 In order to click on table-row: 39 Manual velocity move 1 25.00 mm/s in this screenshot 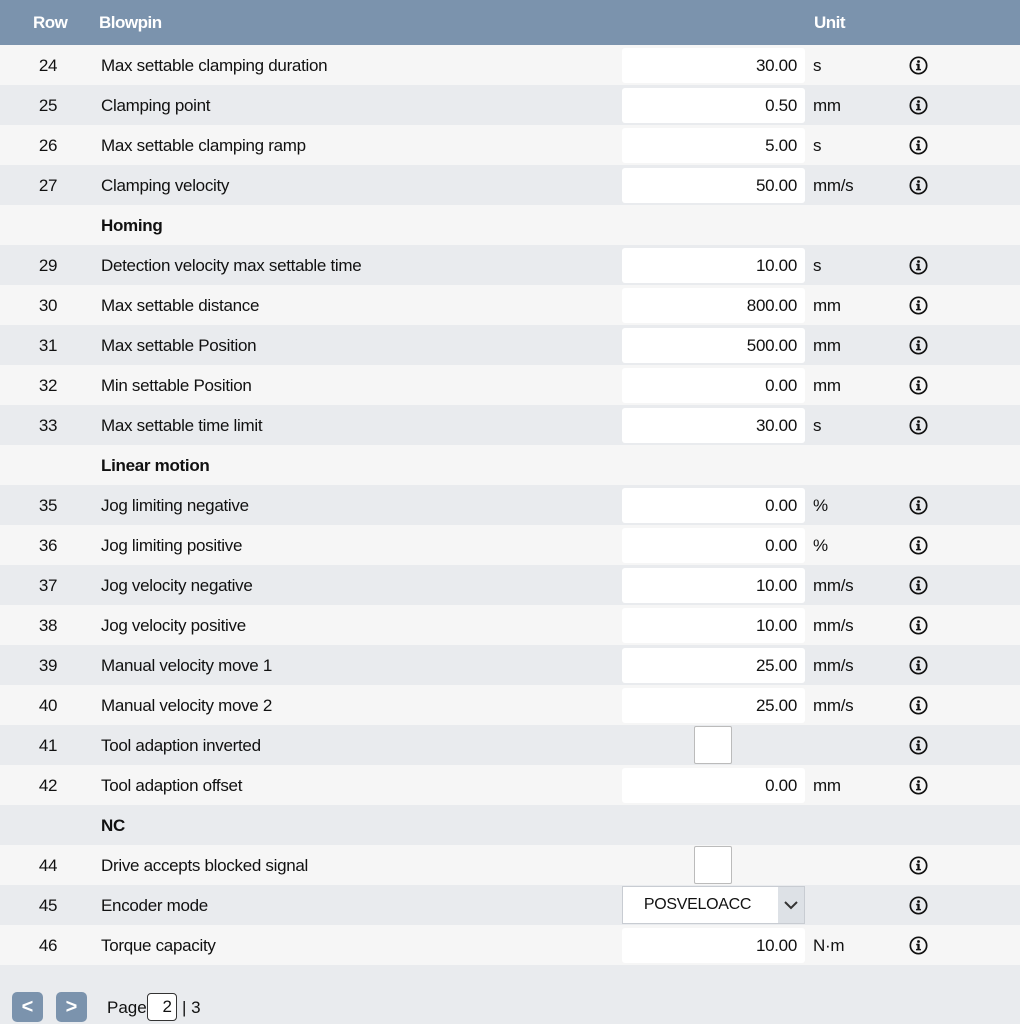, I will do `click(510, 665)`.